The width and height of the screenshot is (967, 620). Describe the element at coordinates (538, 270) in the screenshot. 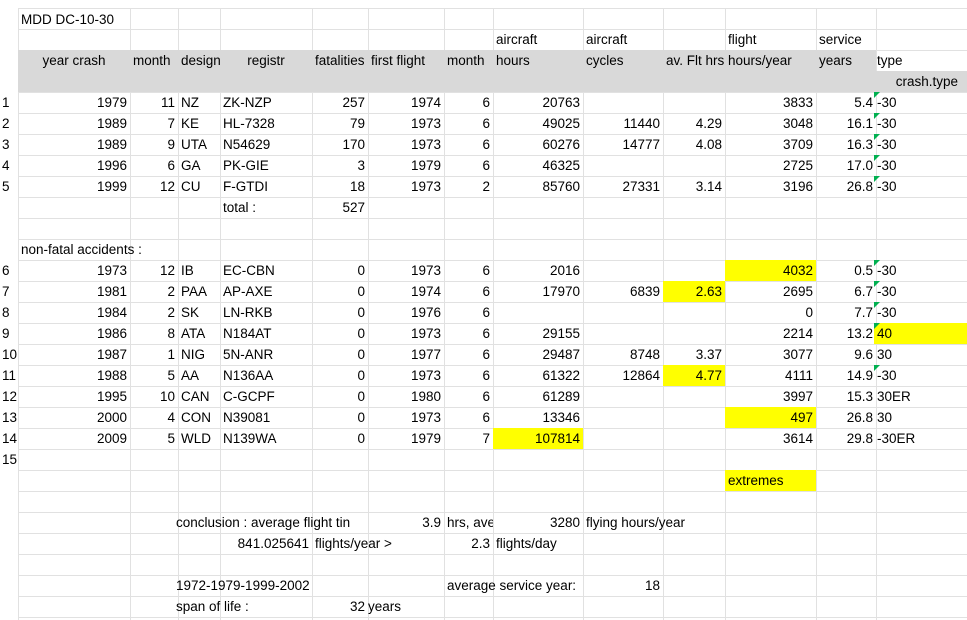

I see `nonfatal-row-1-hrs: 2016` at that location.